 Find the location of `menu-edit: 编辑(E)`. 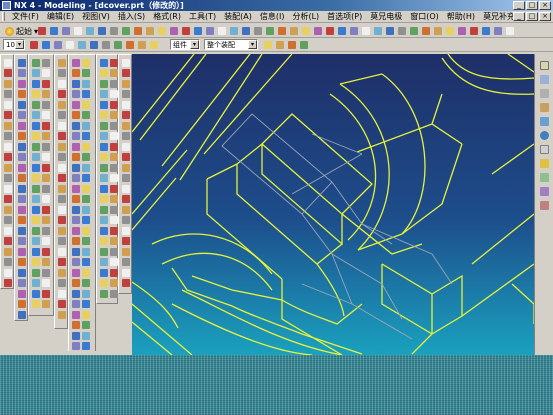

menu-edit: 编辑(E) is located at coordinates (60, 17).